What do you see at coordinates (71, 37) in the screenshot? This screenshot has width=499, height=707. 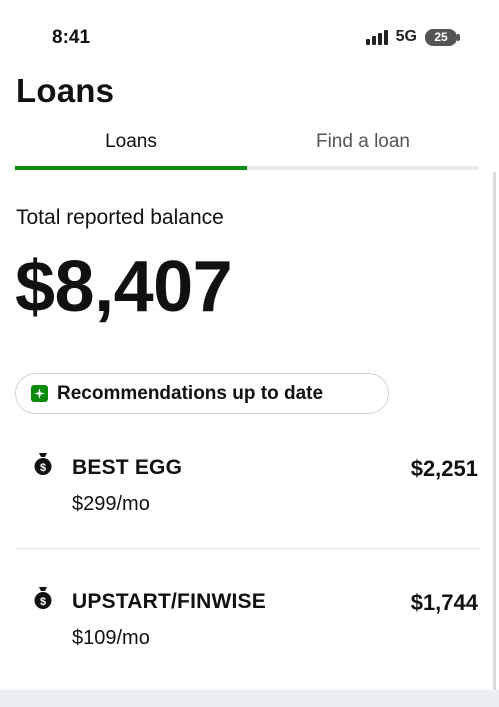 I see `status-time: 8:41` at bounding box center [71, 37].